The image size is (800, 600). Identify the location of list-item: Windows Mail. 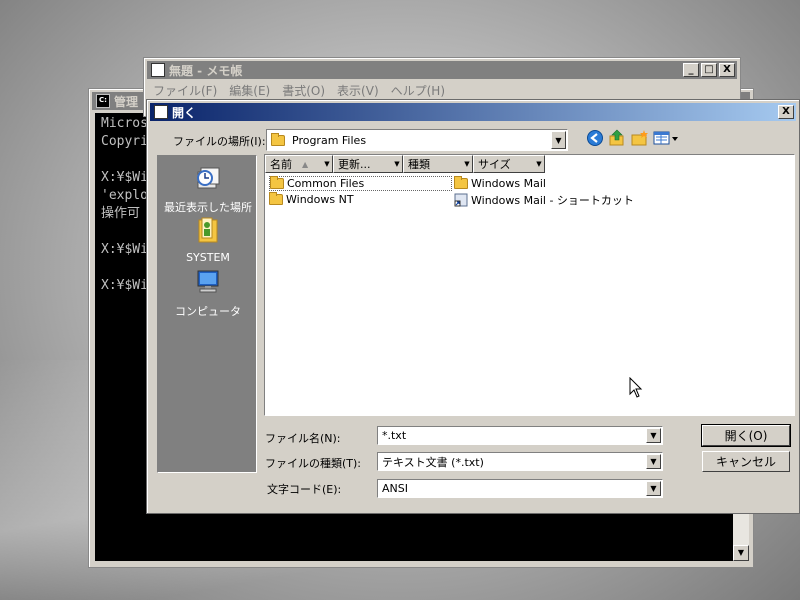
(500, 183).